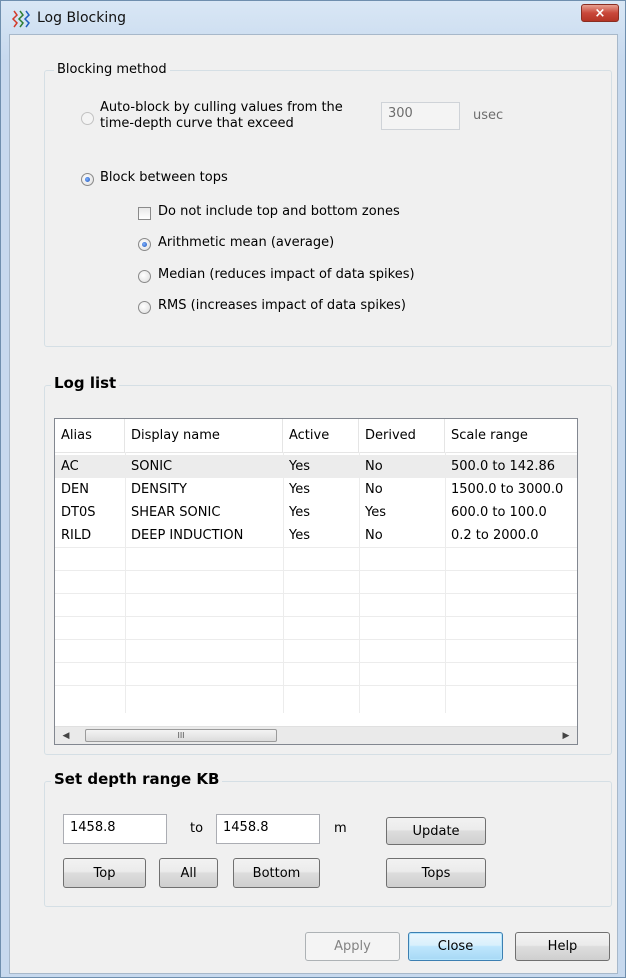 Image resolution: width=626 pixels, height=978 pixels. Describe the element at coordinates (316, 512) in the screenshot. I see `table-row: DT0S SHEAR SONIC Yes Yes 600.0 to 100.0` at that location.